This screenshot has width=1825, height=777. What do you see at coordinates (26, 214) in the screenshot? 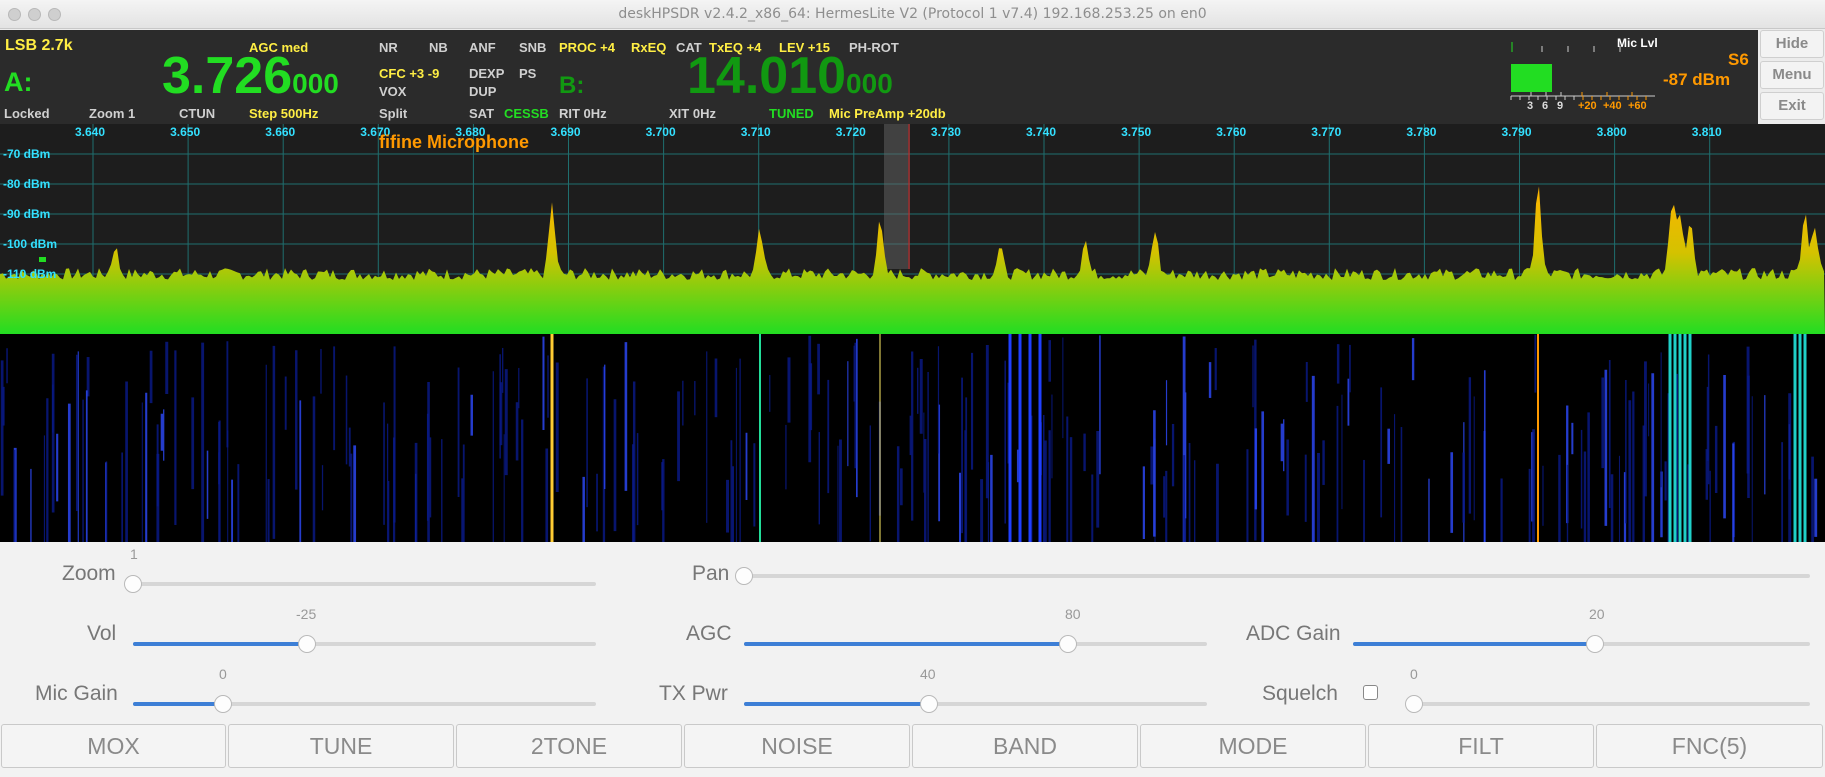
I see `db-tick-label: -90 dBm` at bounding box center [26, 214].